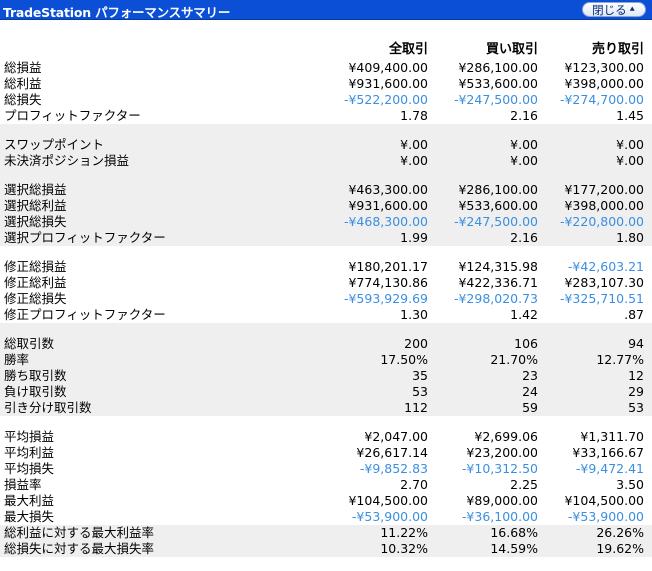 The image size is (652, 571). I want to click on row-label: プロフィットファクター, so click(72, 115).